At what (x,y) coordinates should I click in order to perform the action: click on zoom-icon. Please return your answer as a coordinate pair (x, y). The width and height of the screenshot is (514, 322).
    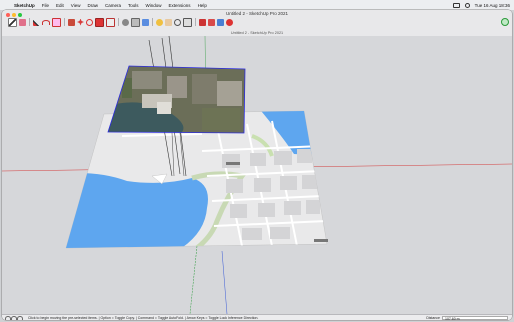
    Looking at the image, I should click on (177, 22).